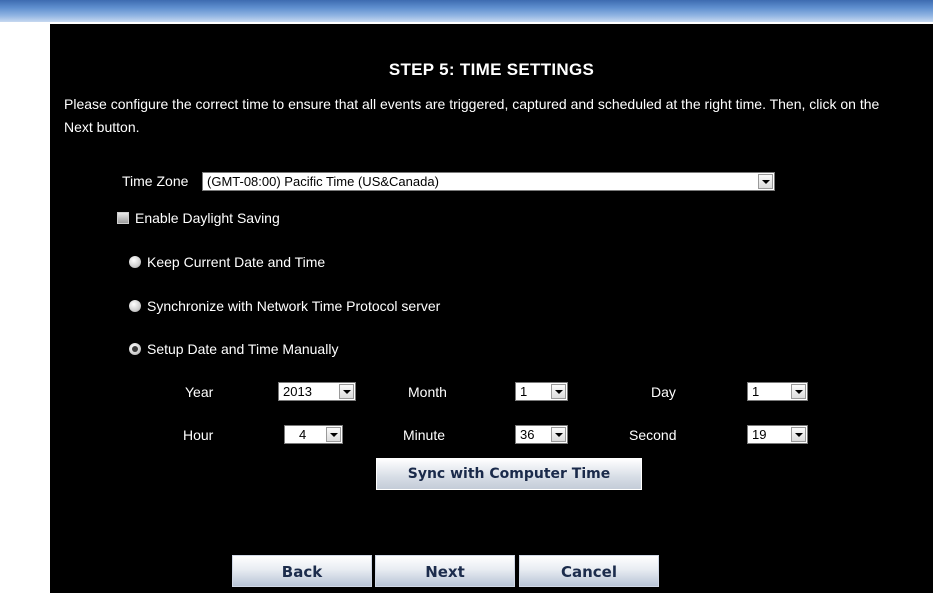 This screenshot has width=933, height=593. What do you see at coordinates (427, 392) in the screenshot?
I see `month-label: Month` at bounding box center [427, 392].